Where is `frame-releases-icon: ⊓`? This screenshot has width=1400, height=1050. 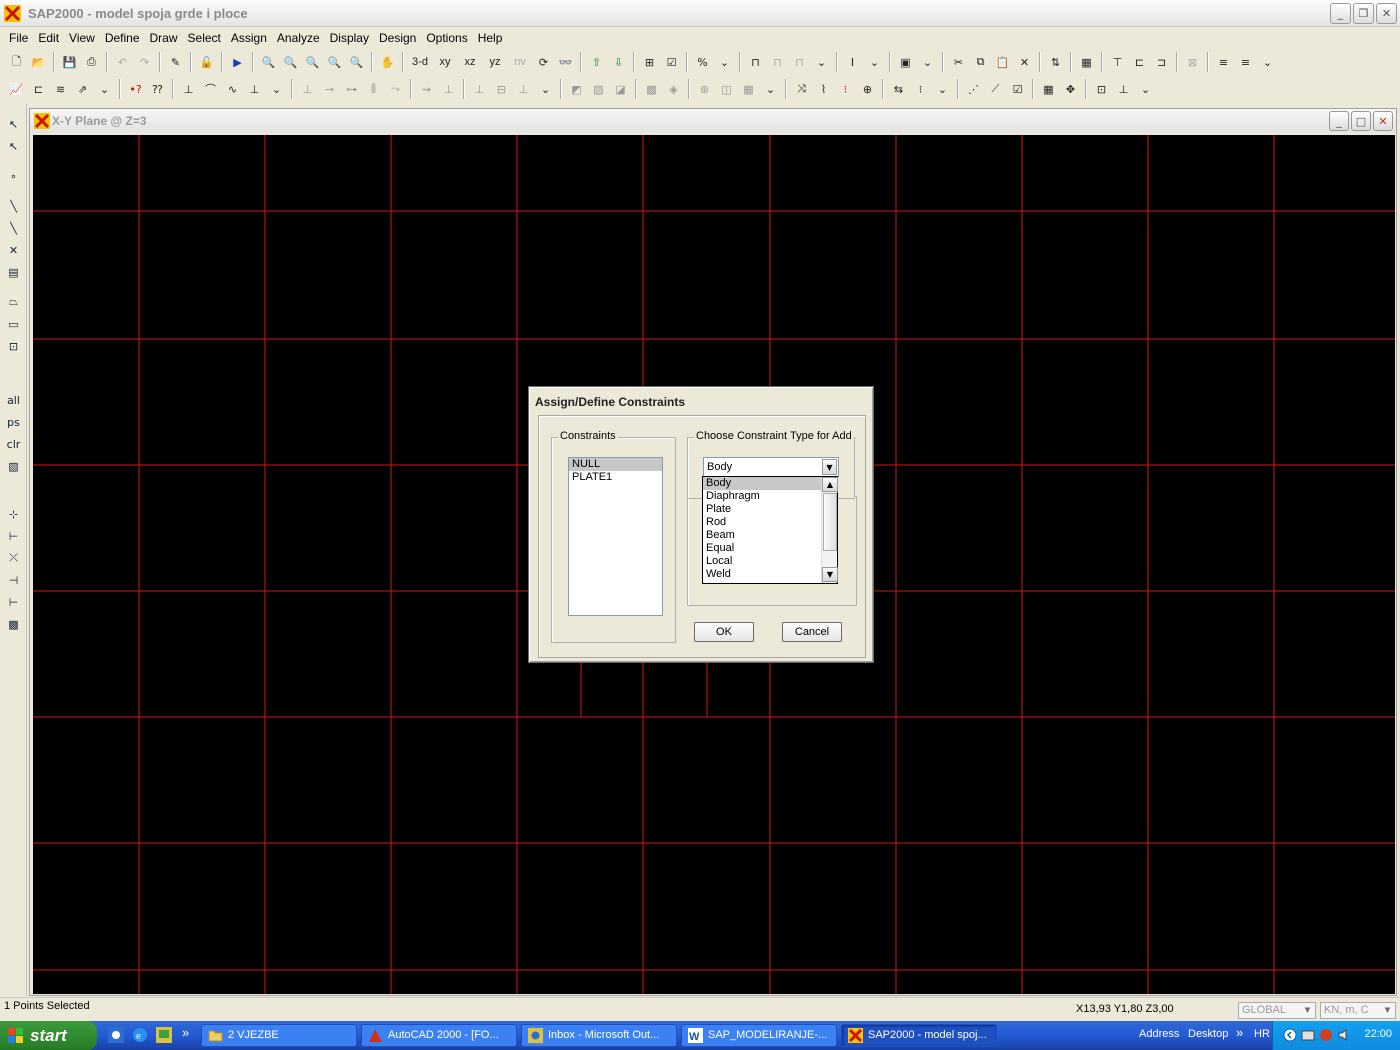
frame-releases-icon: ⊓ is located at coordinates (777, 62).